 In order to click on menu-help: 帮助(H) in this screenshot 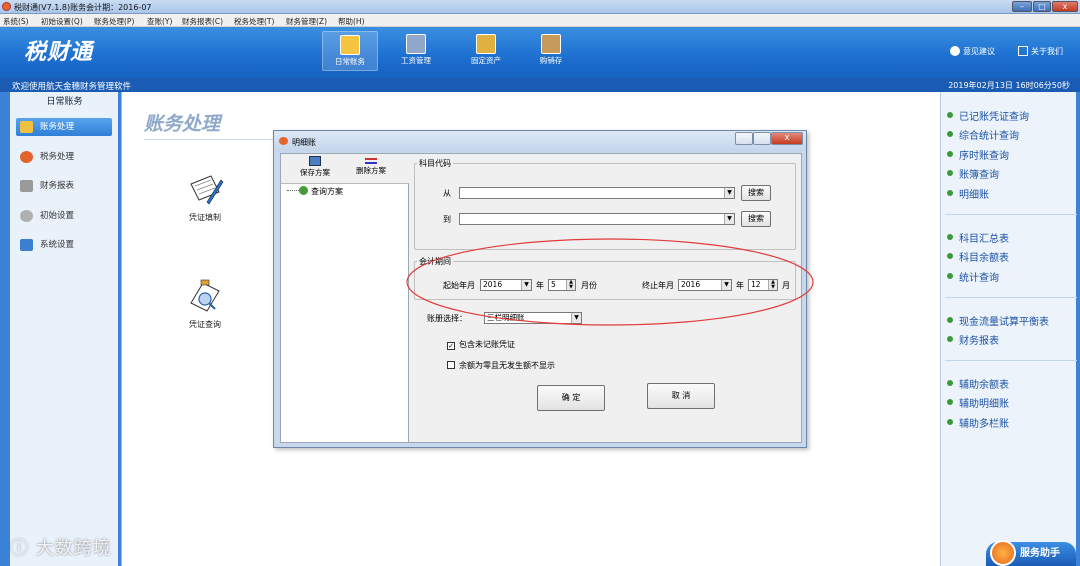, I will do `click(351, 21)`.